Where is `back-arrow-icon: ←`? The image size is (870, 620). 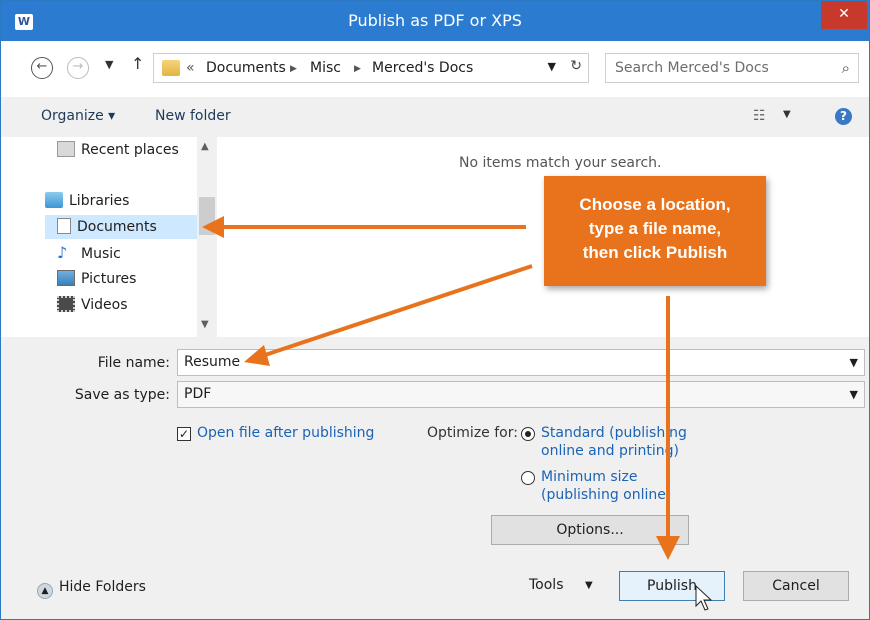
back-arrow-icon: ← is located at coordinates (42, 68).